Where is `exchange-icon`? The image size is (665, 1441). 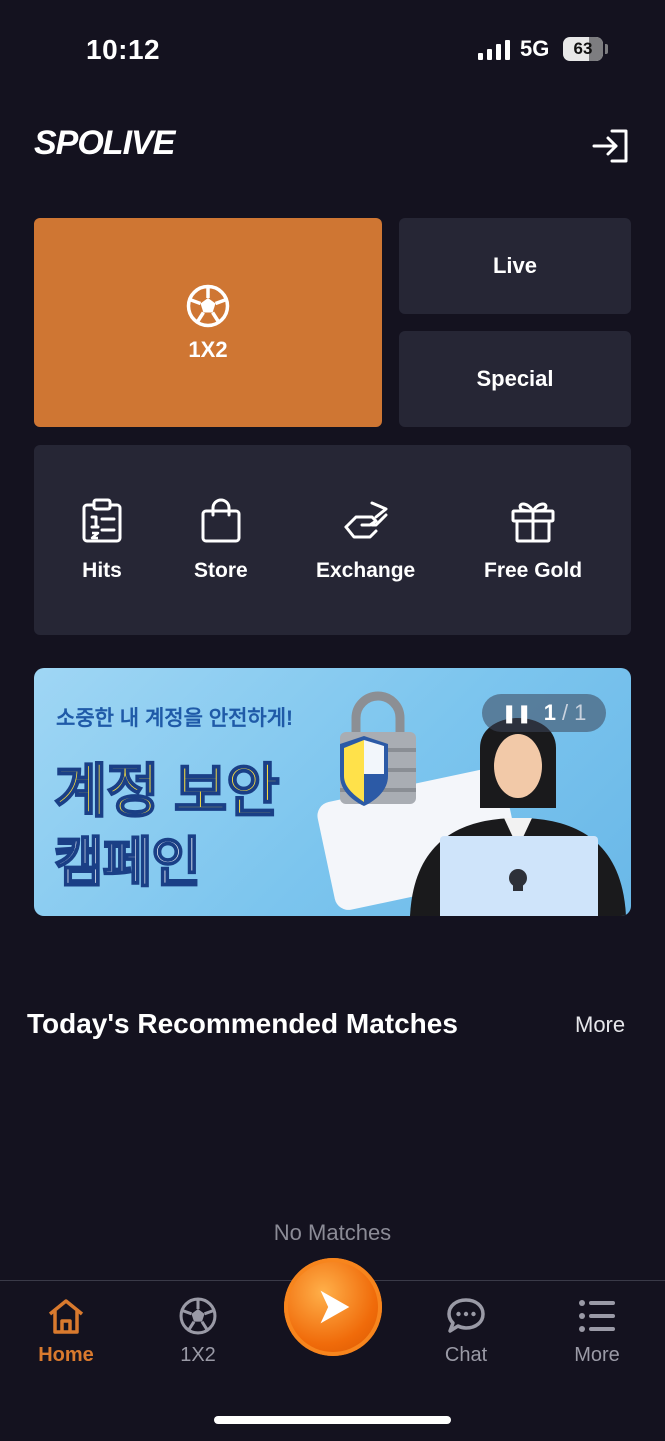
exchange-icon is located at coordinates (366, 520).